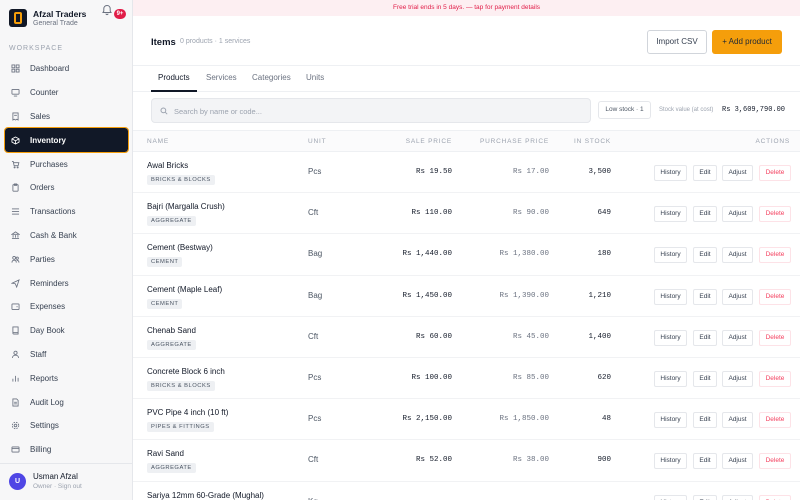  I want to click on tab-categories: Categories, so click(271, 77).